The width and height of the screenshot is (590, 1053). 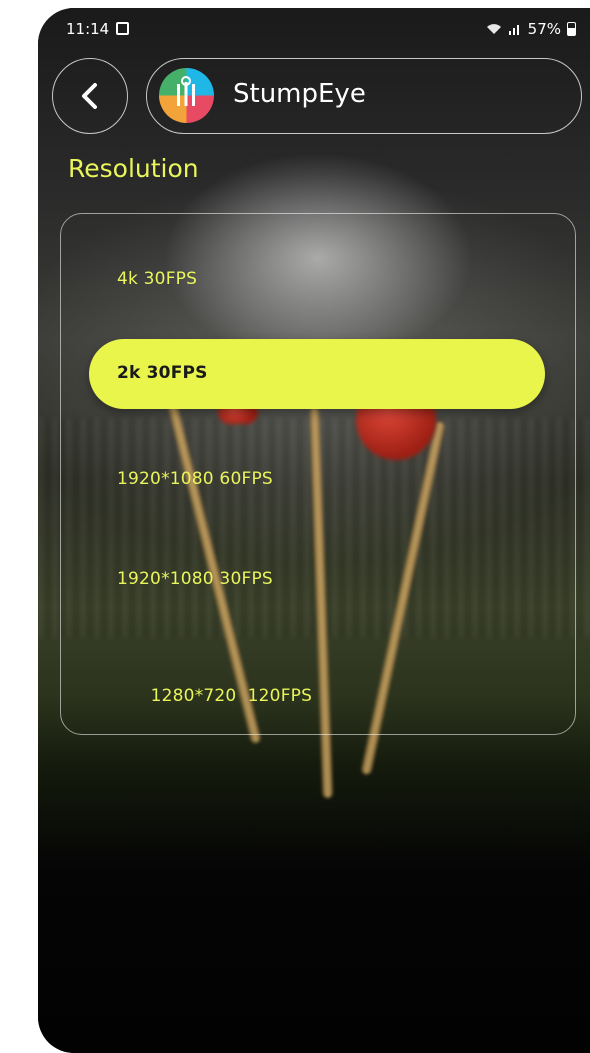 What do you see at coordinates (162, 373) in the screenshot?
I see `resolution-option-label: 2k 30FPS` at bounding box center [162, 373].